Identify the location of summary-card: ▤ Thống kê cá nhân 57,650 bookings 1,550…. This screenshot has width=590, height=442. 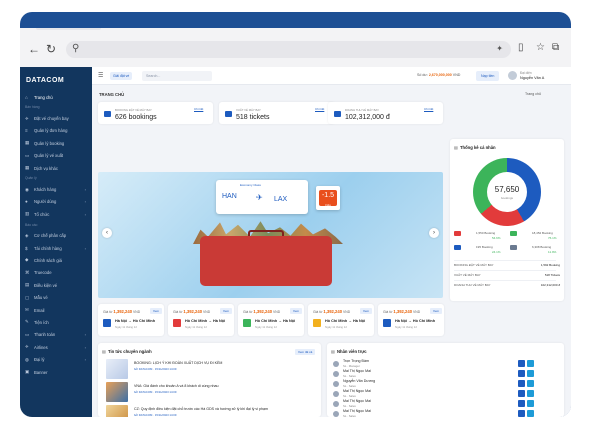
(507, 220).